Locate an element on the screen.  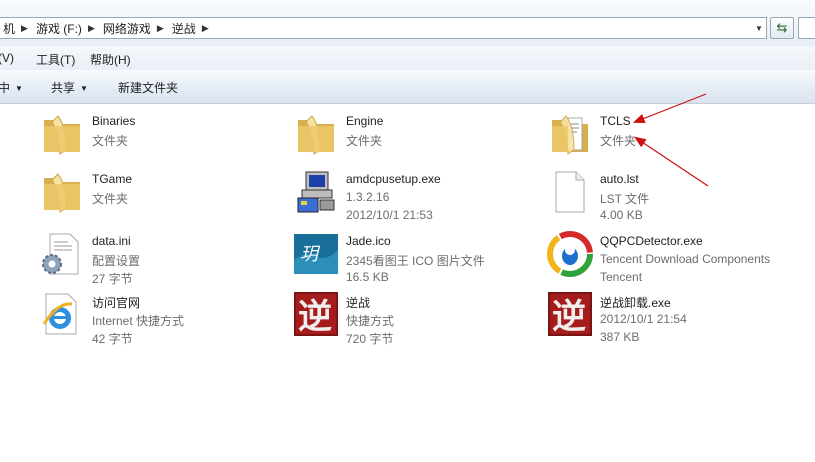
file-item-jade-ico: 玥 Jade.ico 2345看图王 ICO 图片文件 16.5 KB is located at coordinates (417, 258).